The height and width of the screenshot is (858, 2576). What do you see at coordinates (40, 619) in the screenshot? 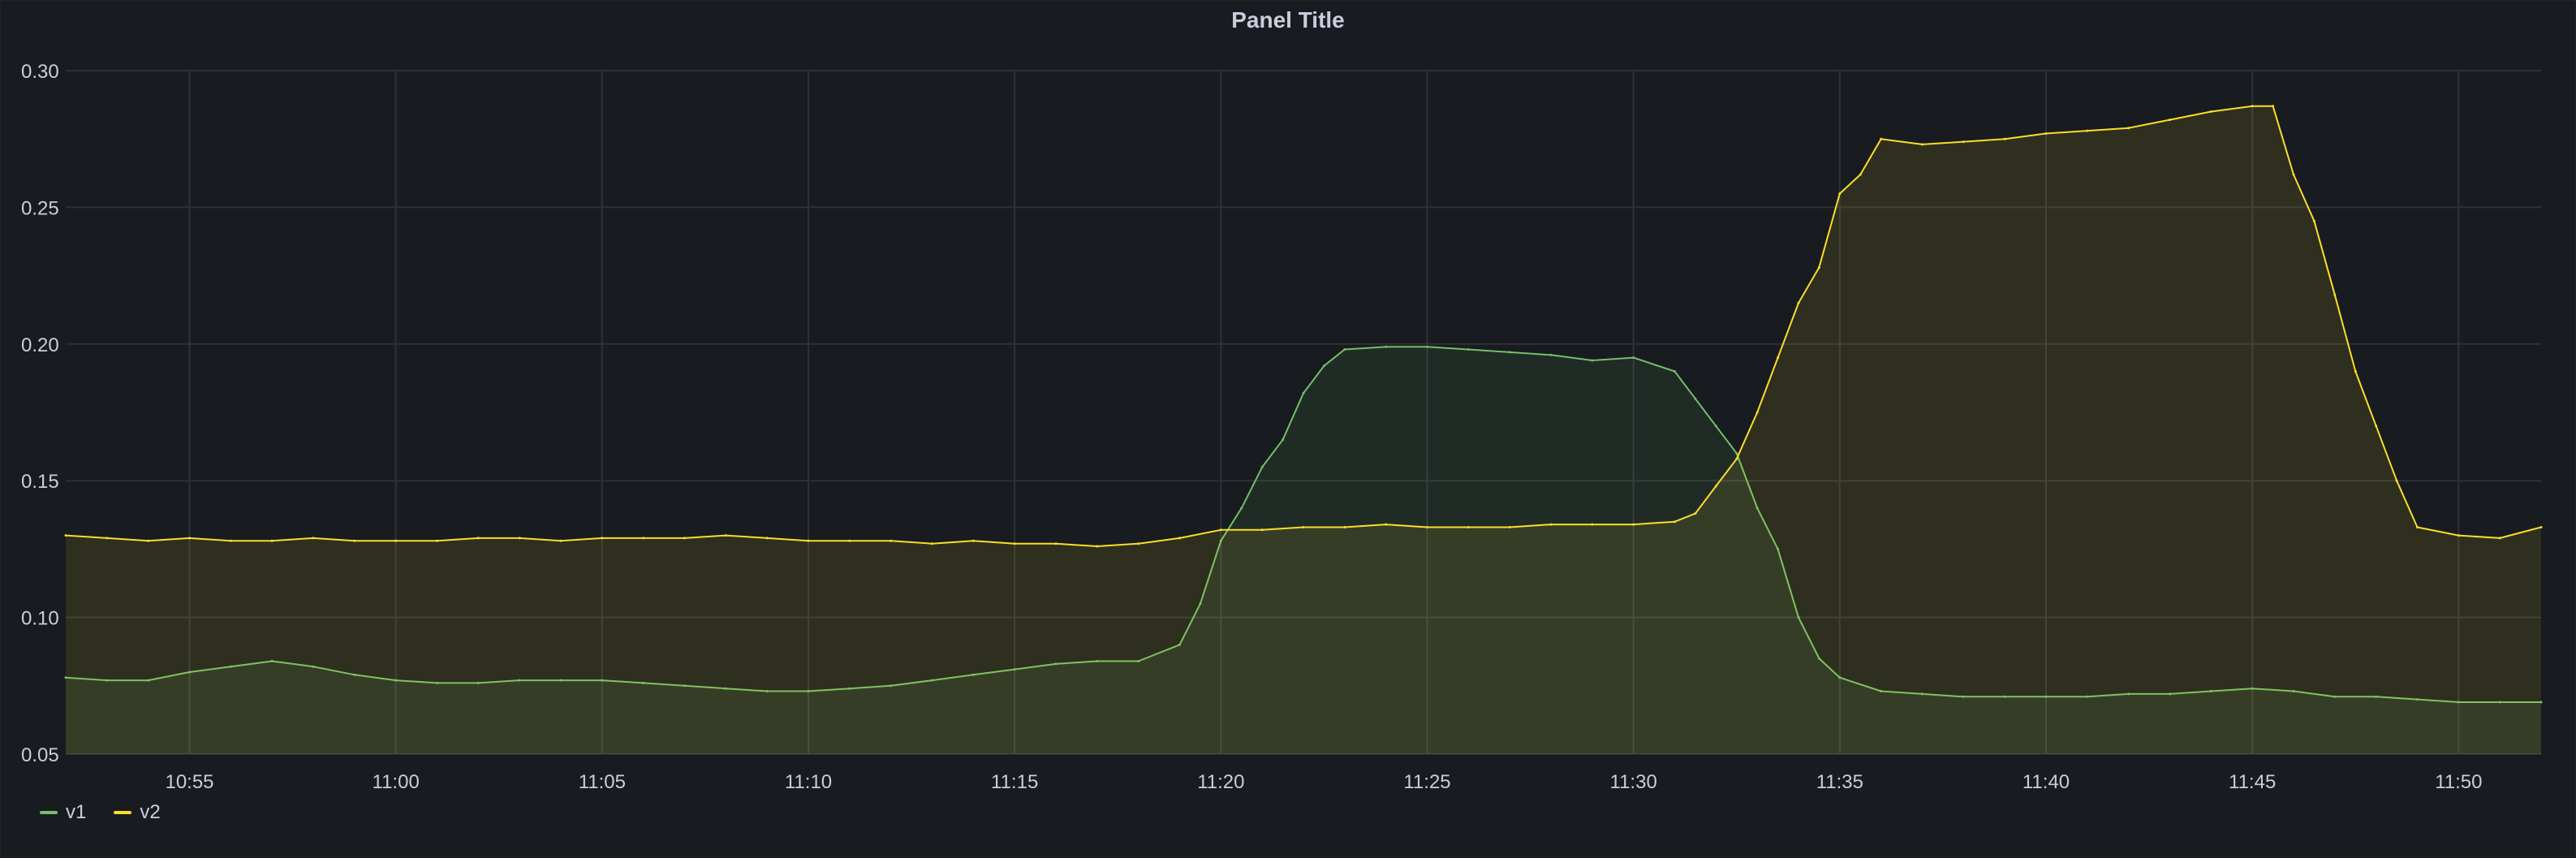
I see `y-tick-label: 0.10` at bounding box center [40, 619].